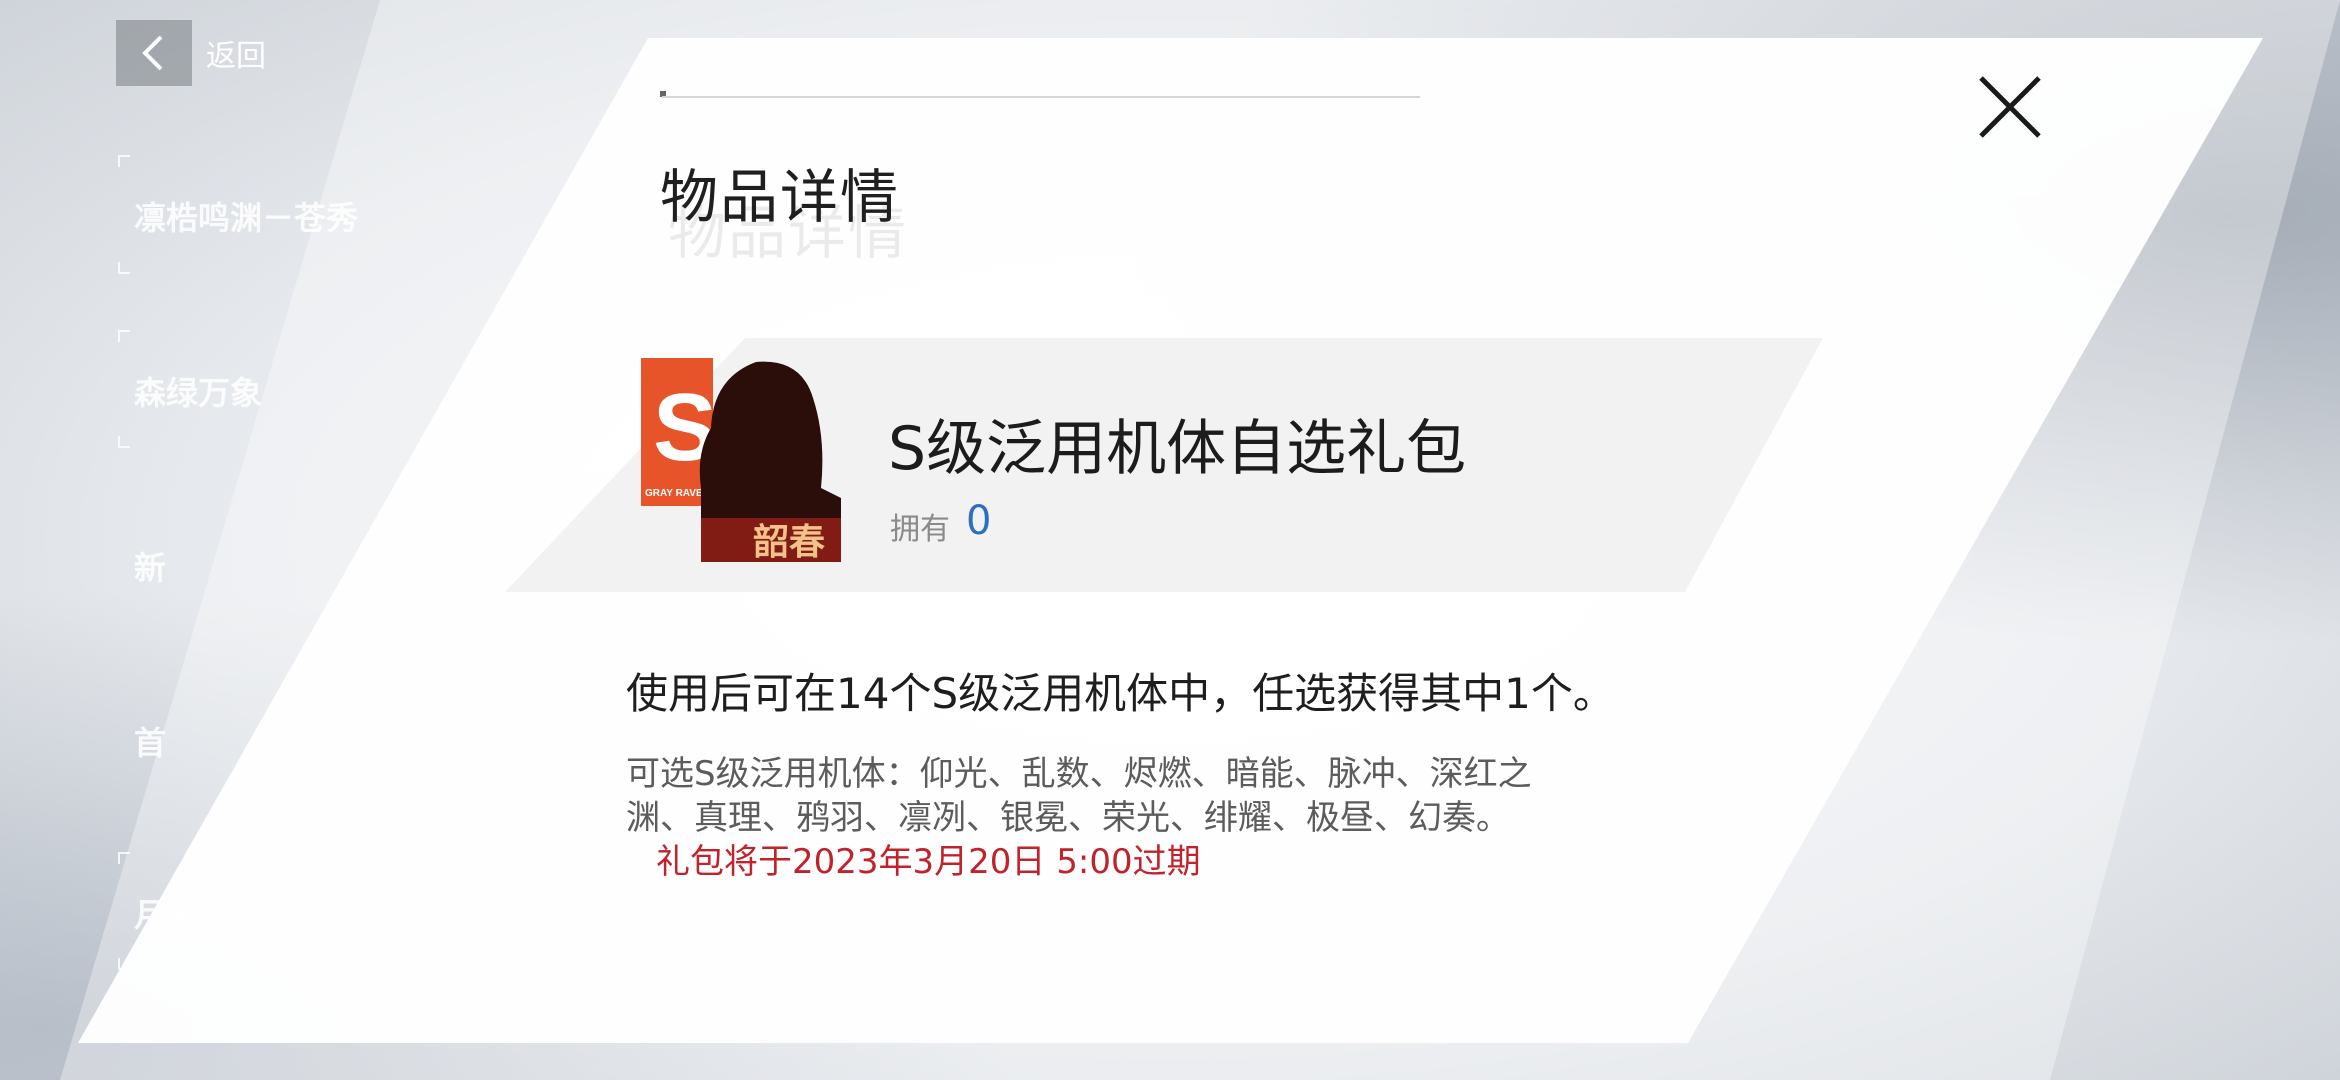  What do you see at coordinates (198, 391) in the screenshot?
I see `menu-item-2: 森绿万象` at bounding box center [198, 391].